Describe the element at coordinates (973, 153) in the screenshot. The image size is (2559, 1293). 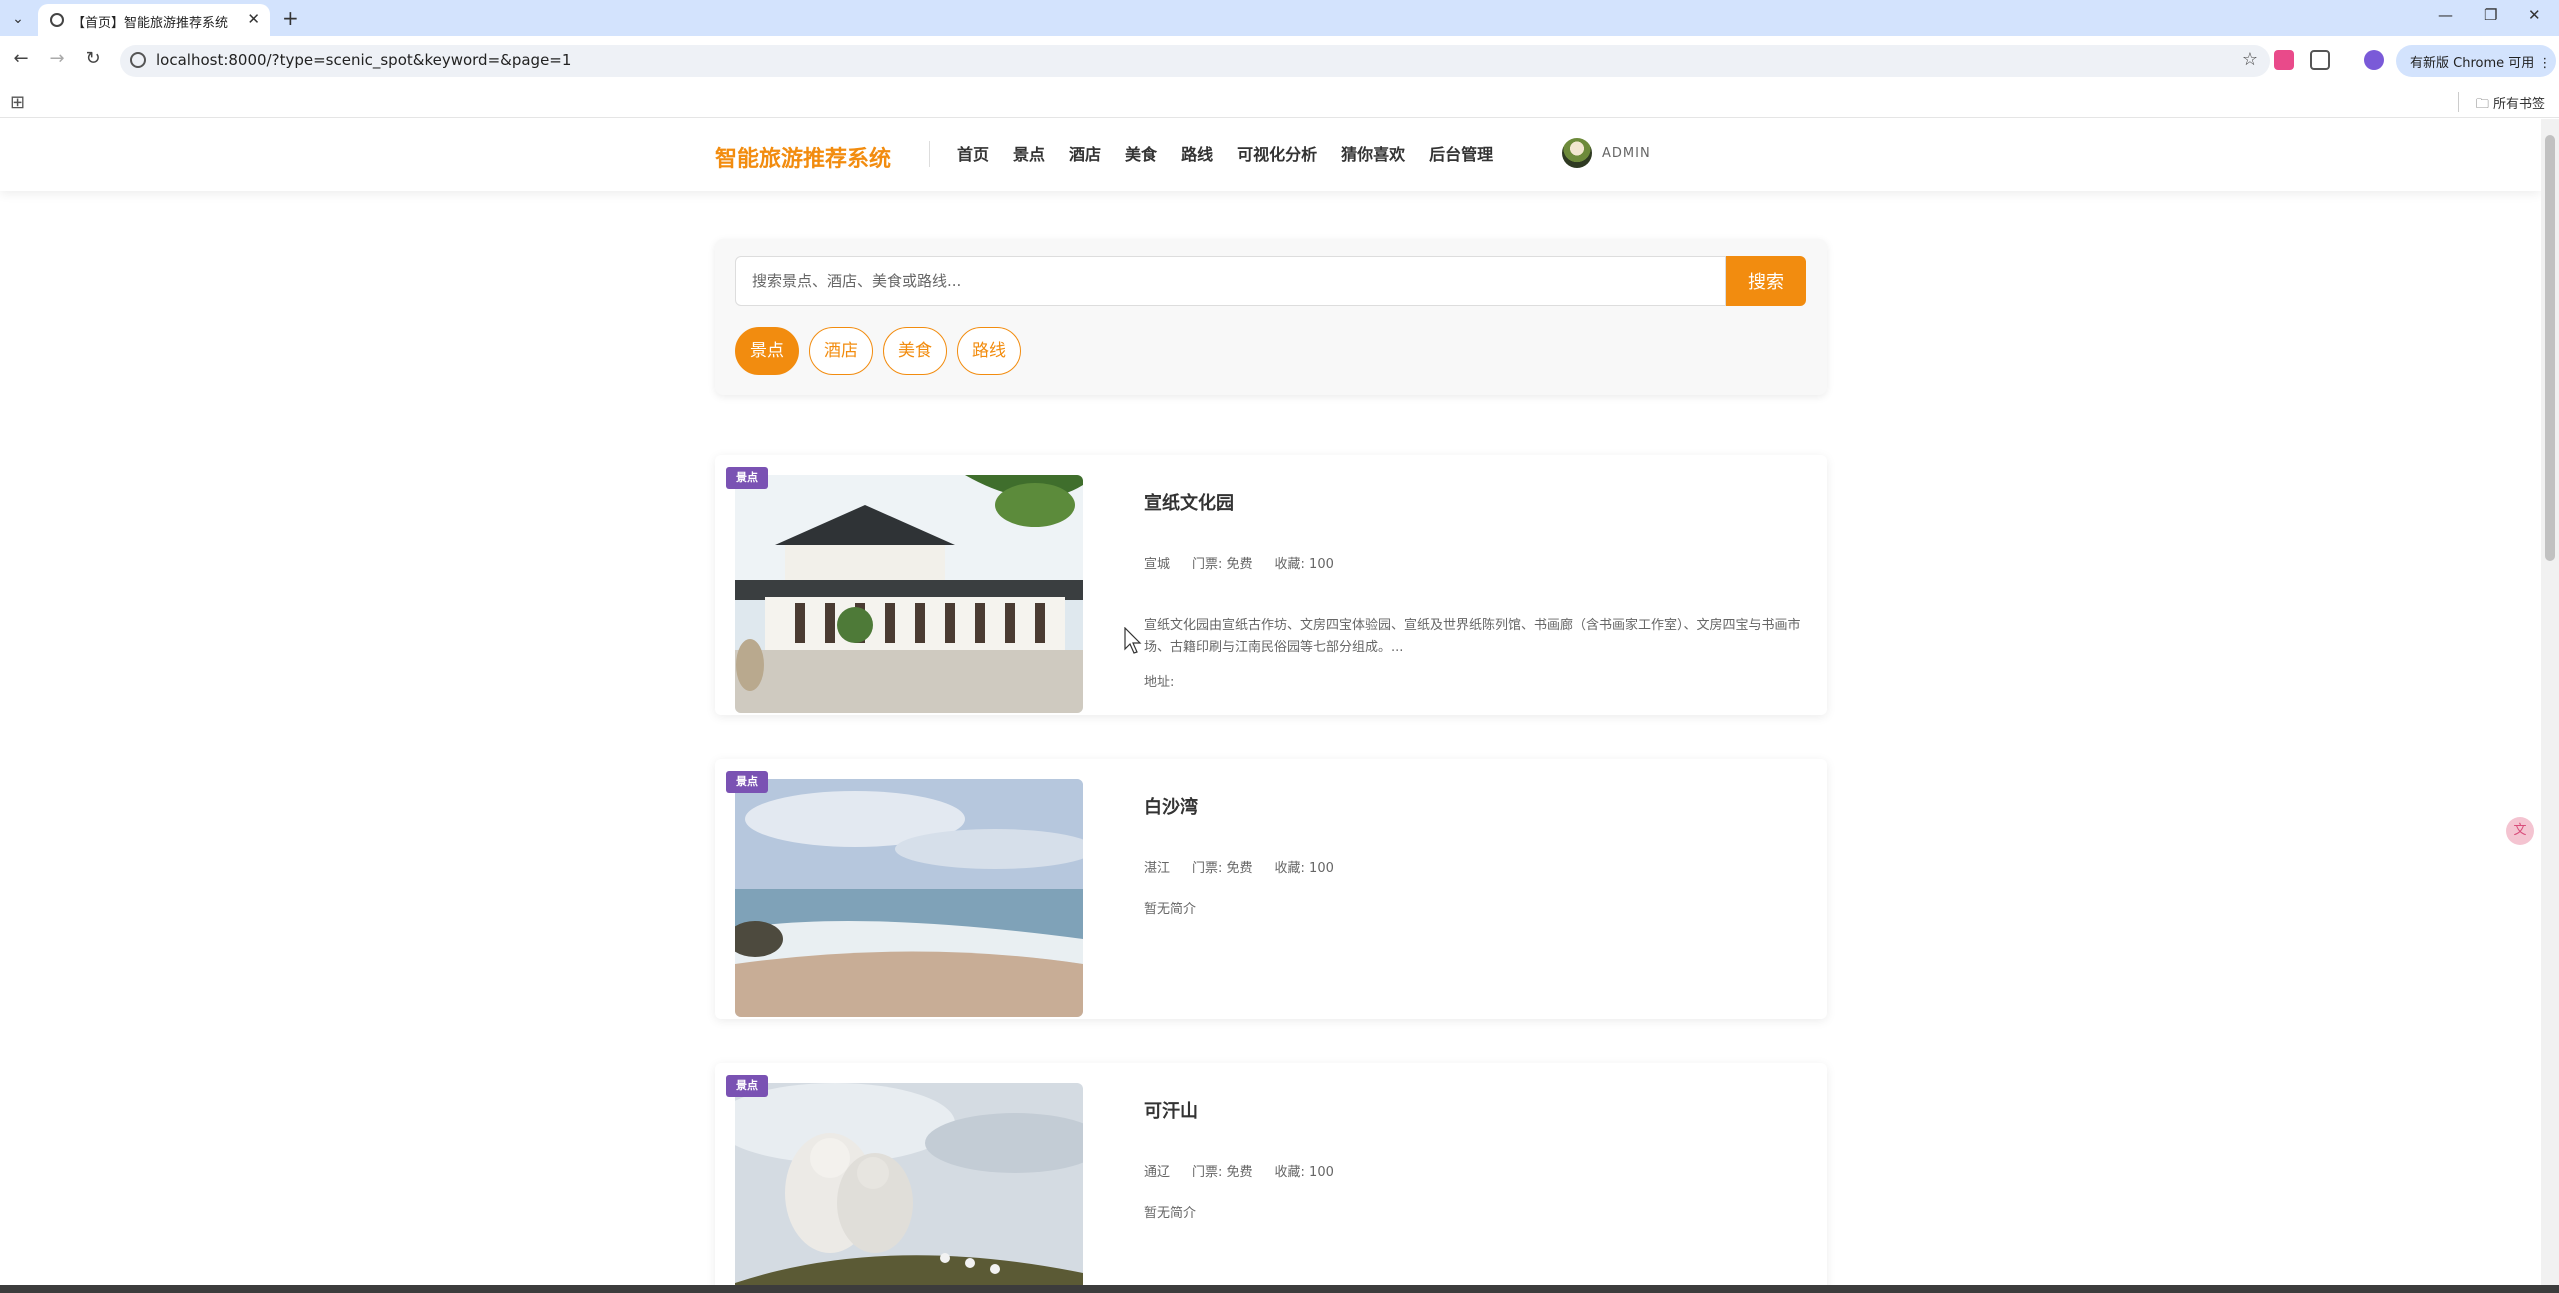
I see `nav-home: 首页` at that location.